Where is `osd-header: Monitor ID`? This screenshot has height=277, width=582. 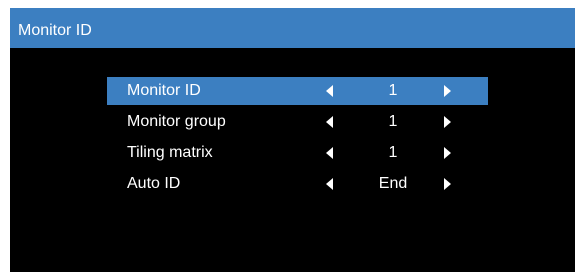
osd-header: Monitor ID is located at coordinates (292, 28).